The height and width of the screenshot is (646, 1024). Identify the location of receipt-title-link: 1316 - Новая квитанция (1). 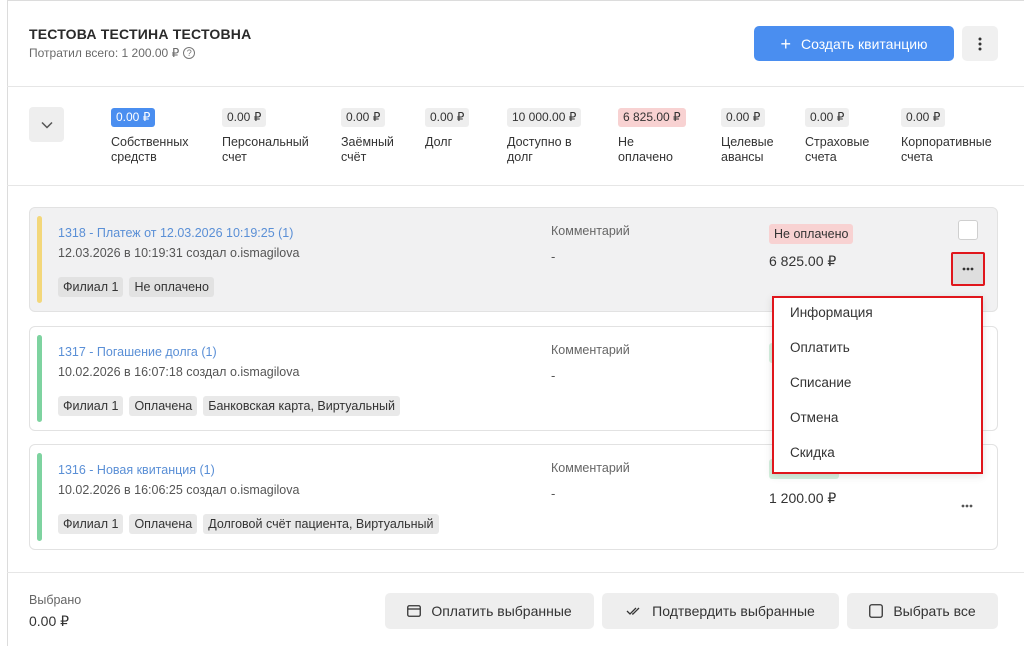
(136, 470).